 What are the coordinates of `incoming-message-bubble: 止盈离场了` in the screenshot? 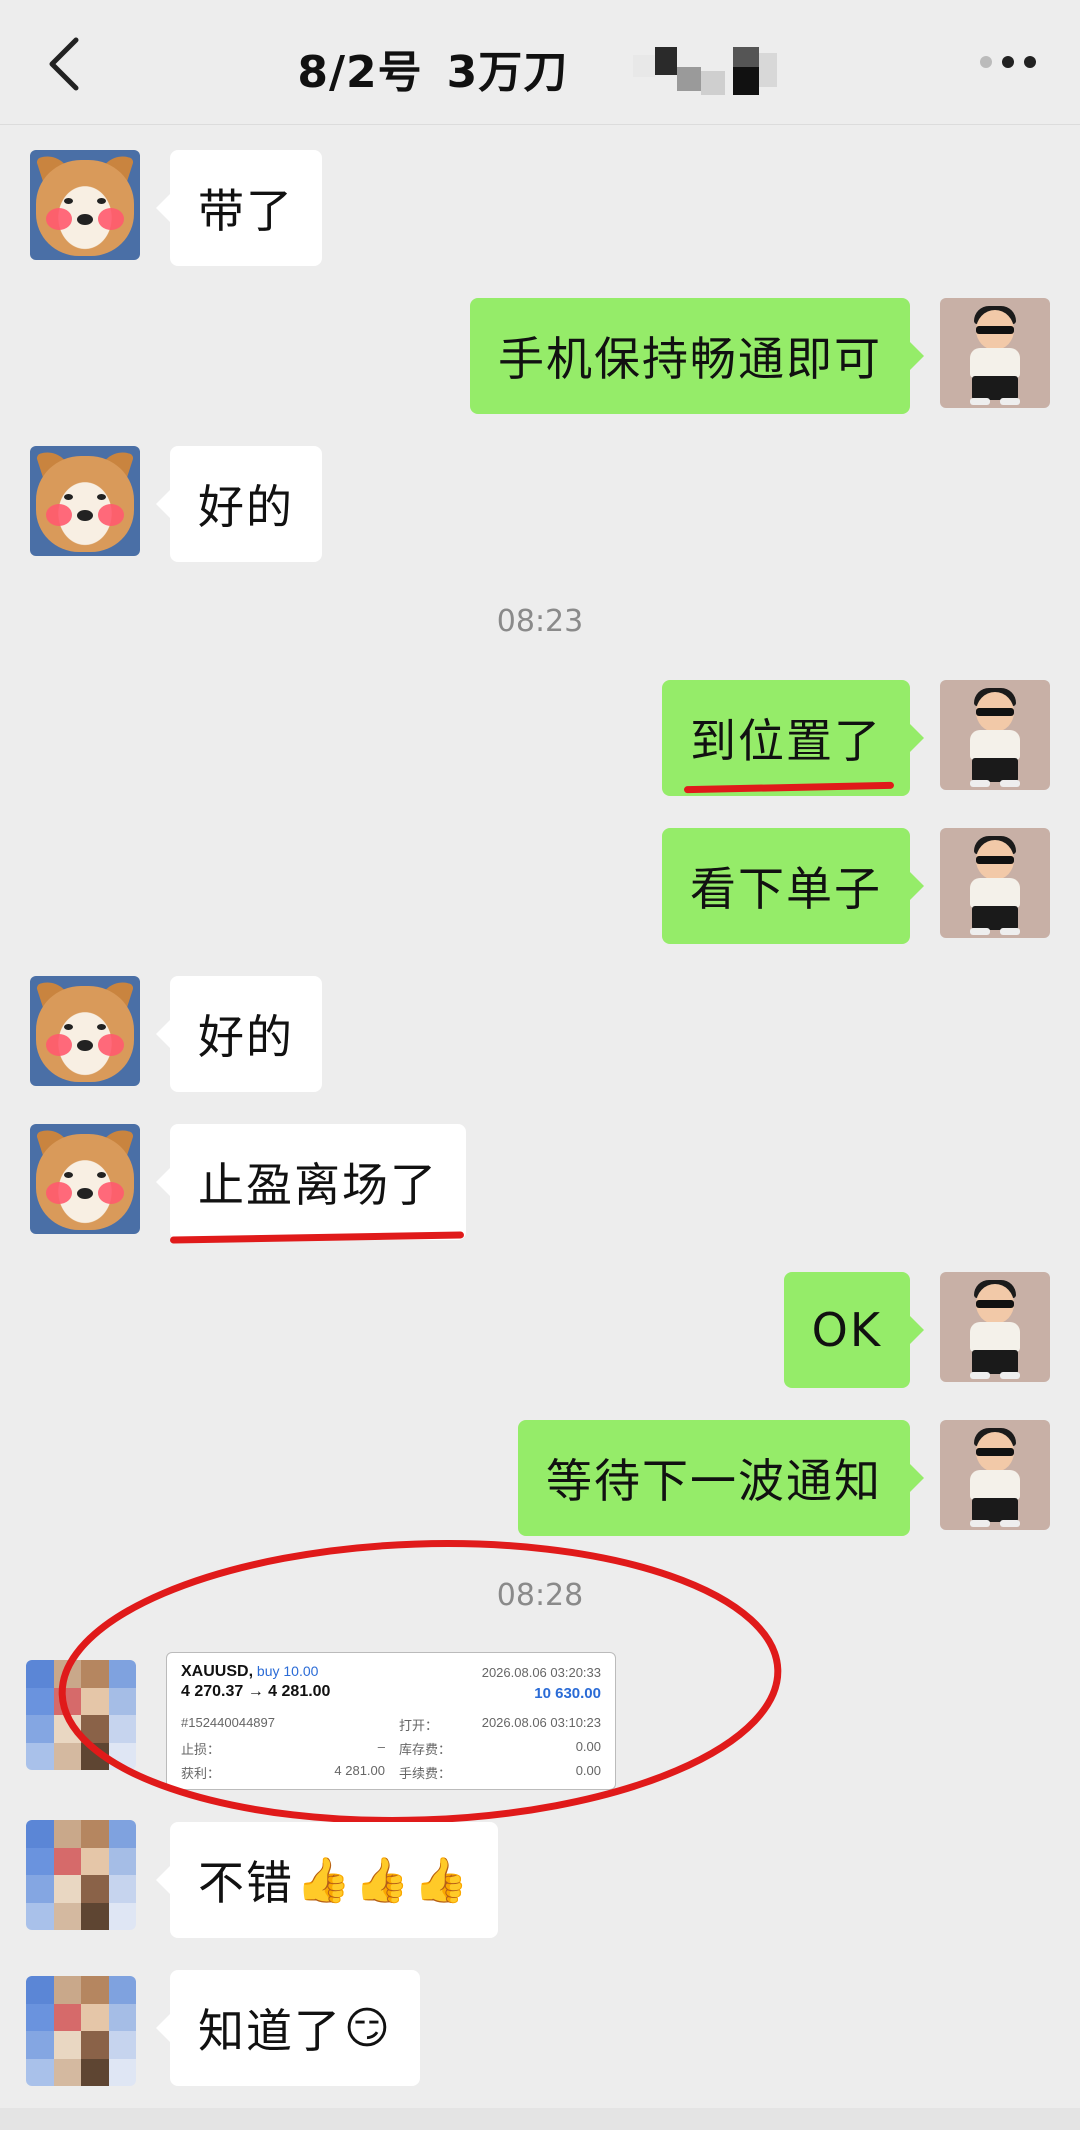 It's located at (311, 1182).